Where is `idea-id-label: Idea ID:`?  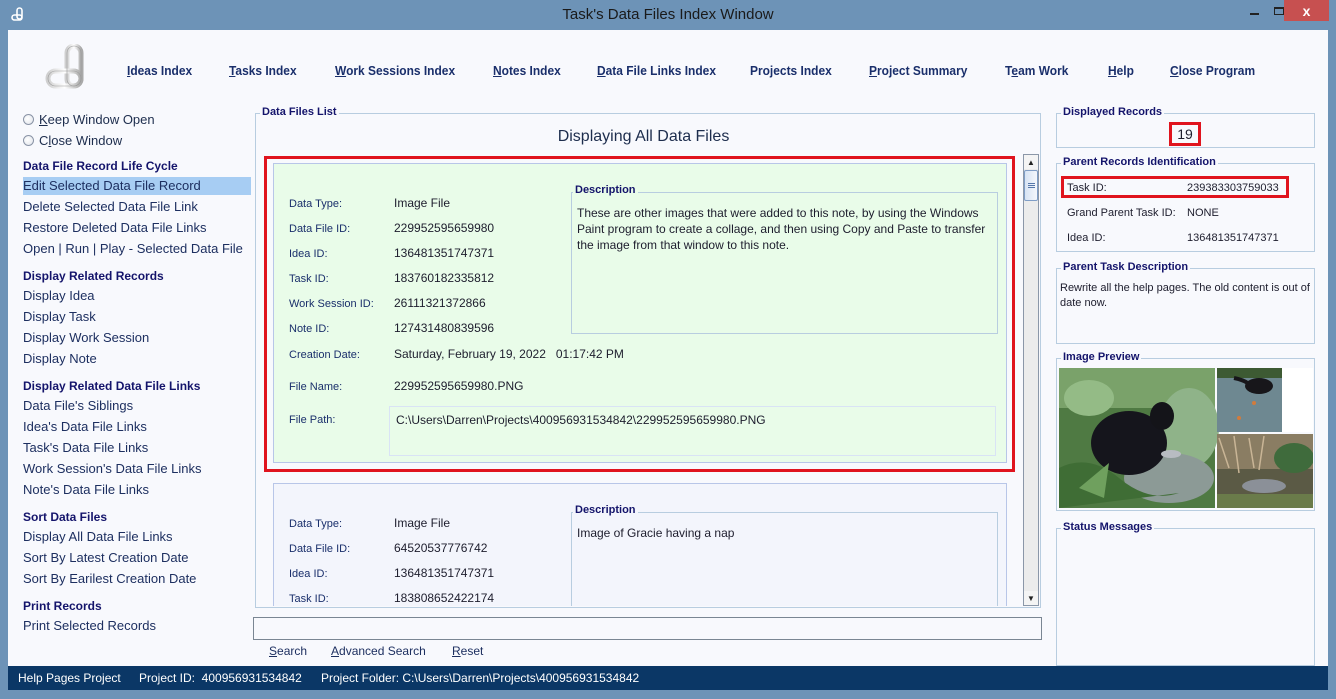 idea-id-label: Idea ID: is located at coordinates (308, 574).